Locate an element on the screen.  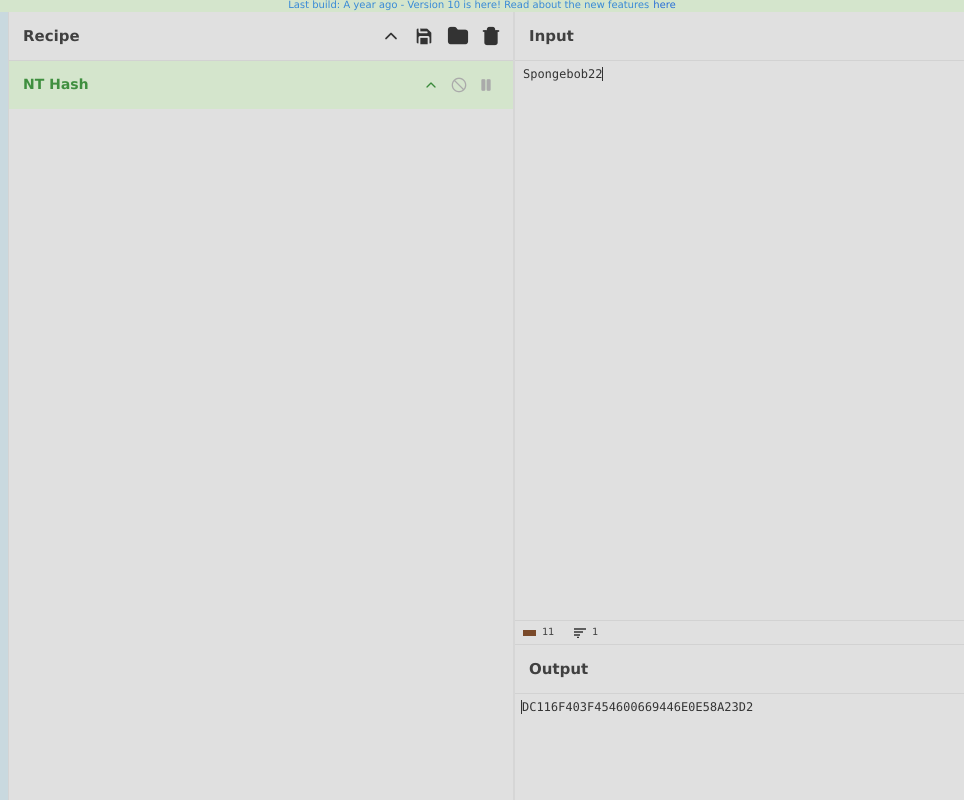
recipe-title: Recipe is located at coordinates (52, 36).